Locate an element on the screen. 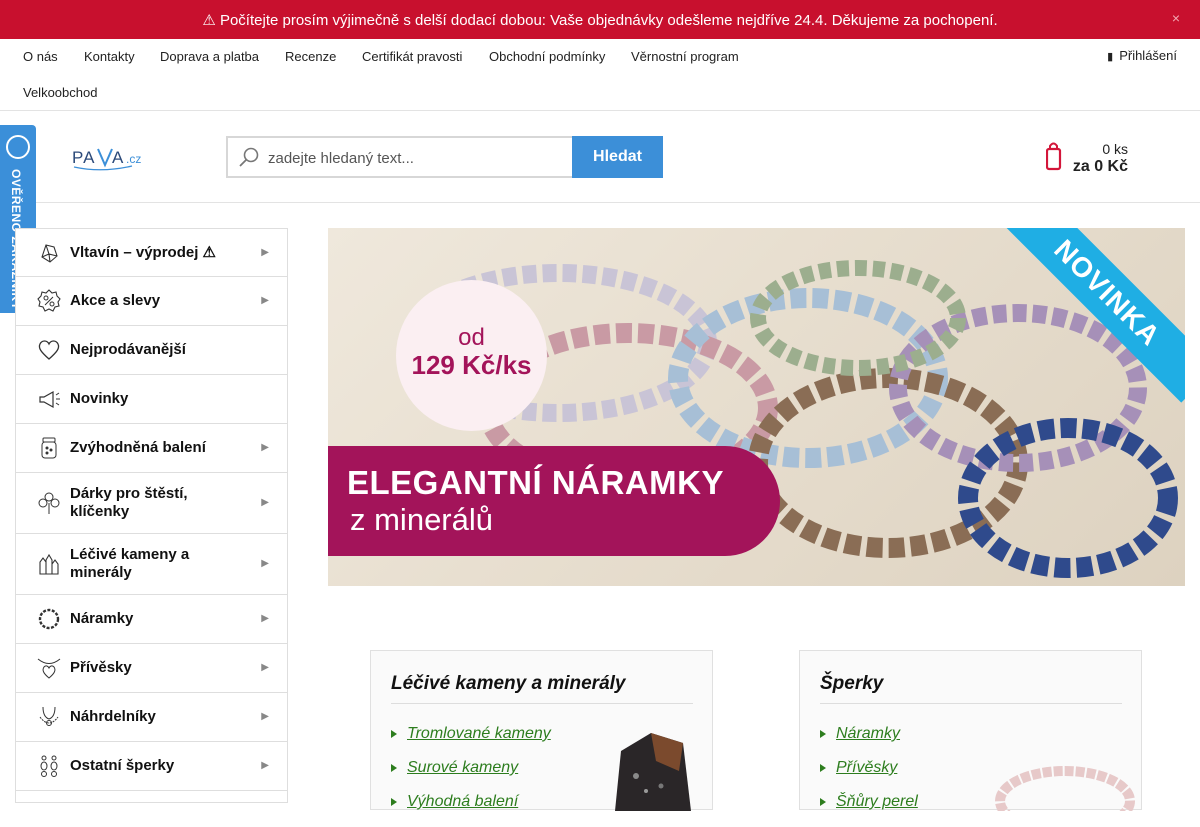  user-icon: ▮ is located at coordinates (1110, 57).